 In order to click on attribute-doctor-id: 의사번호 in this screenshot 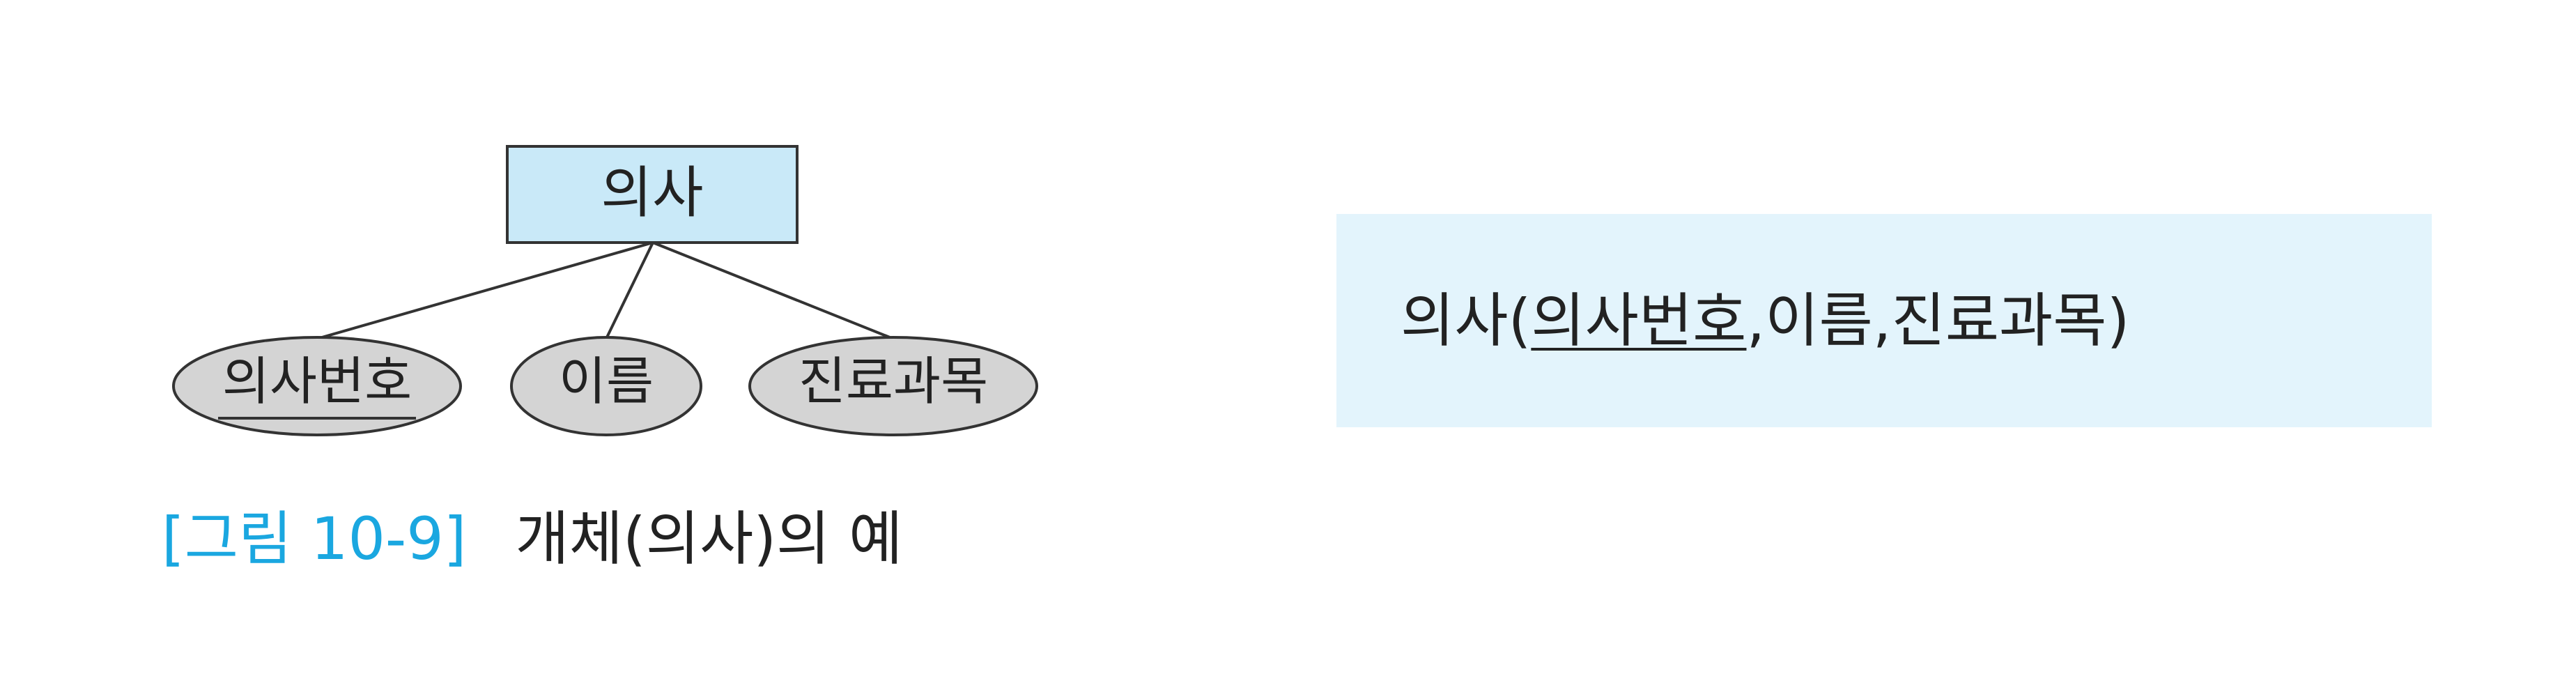, I will do `click(317, 386)`.